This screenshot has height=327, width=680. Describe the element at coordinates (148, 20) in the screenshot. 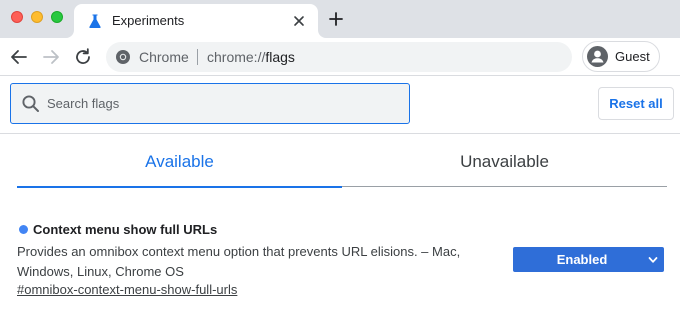

I see `tab-title: Experiments` at that location.